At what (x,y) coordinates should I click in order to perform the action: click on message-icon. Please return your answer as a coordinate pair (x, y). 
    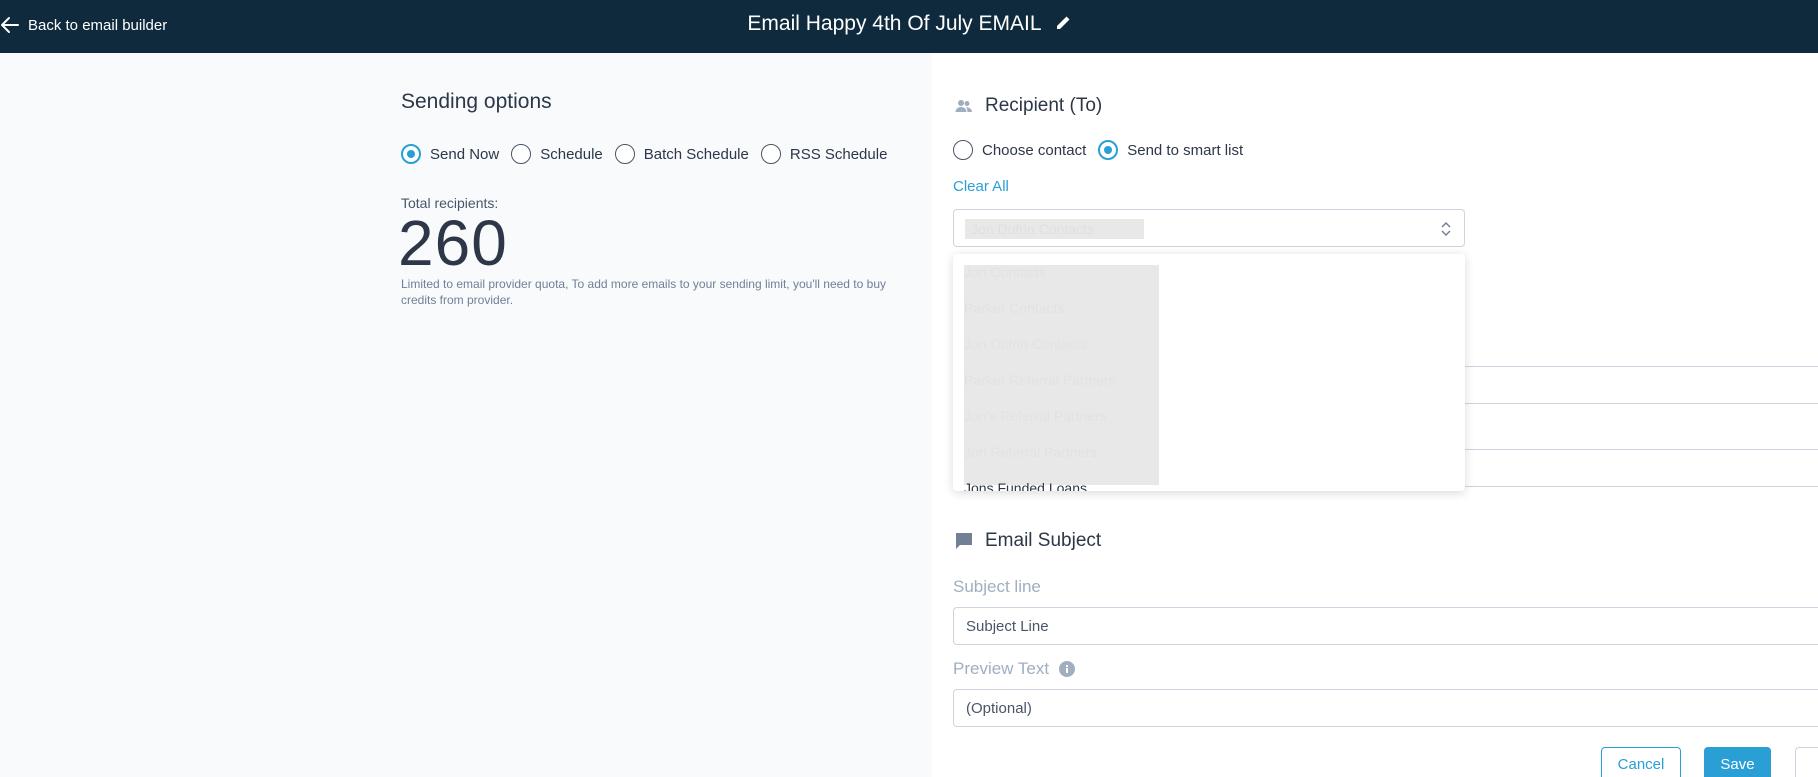
    Looking at the image, I should click on (964, 541).